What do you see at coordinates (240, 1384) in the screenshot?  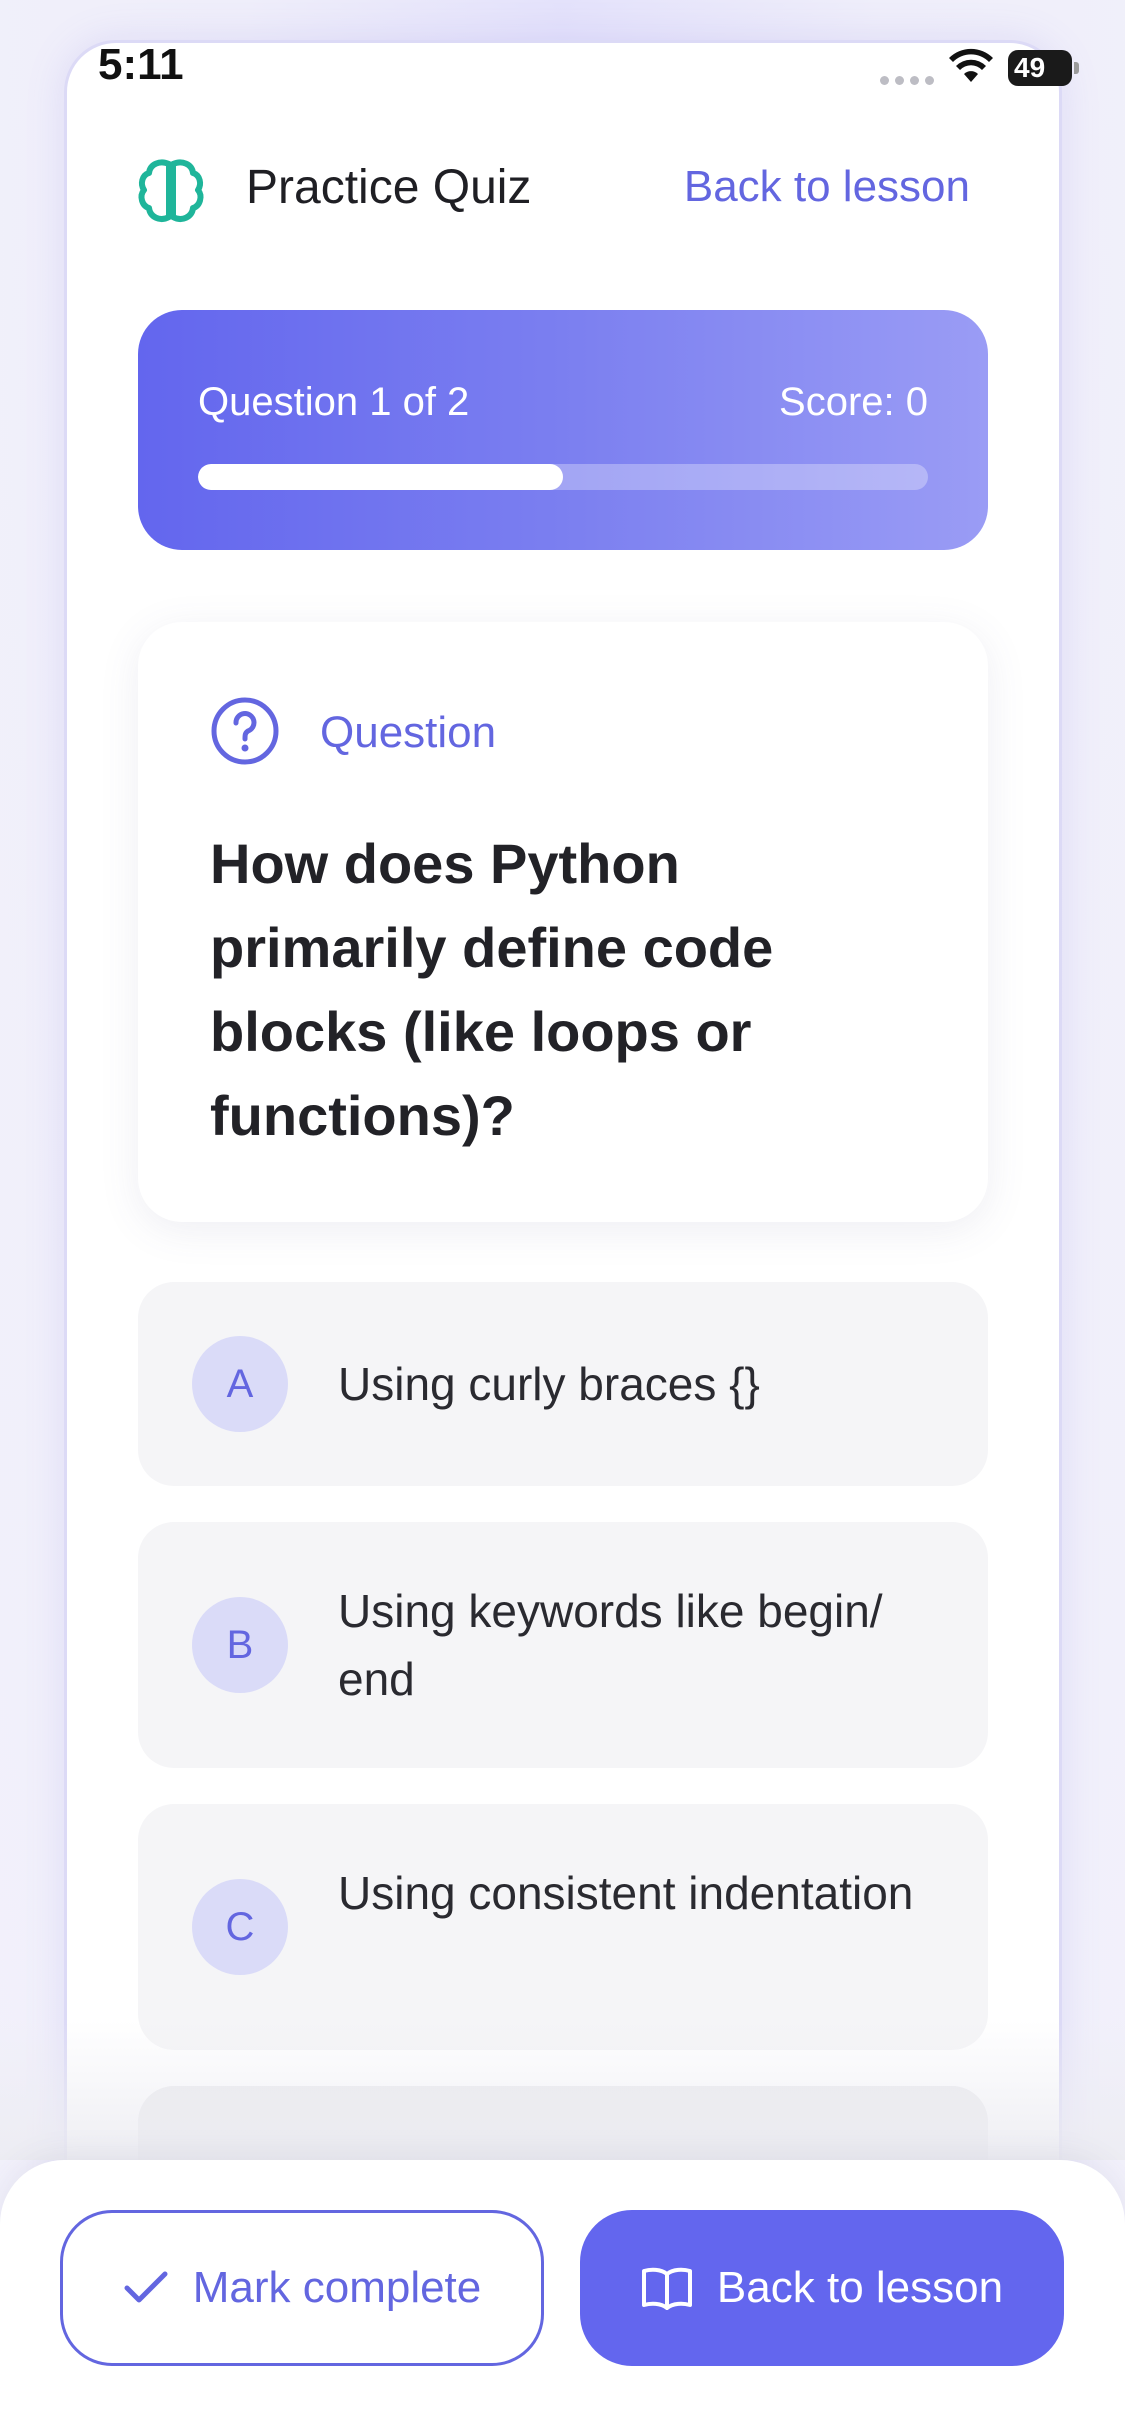 I see `option-letter-badge: A` at bounding box center [240, 1384].